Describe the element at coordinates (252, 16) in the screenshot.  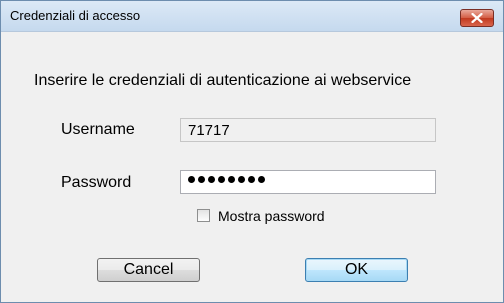
I see `title-bar: Credenziali di accesso` at that location.